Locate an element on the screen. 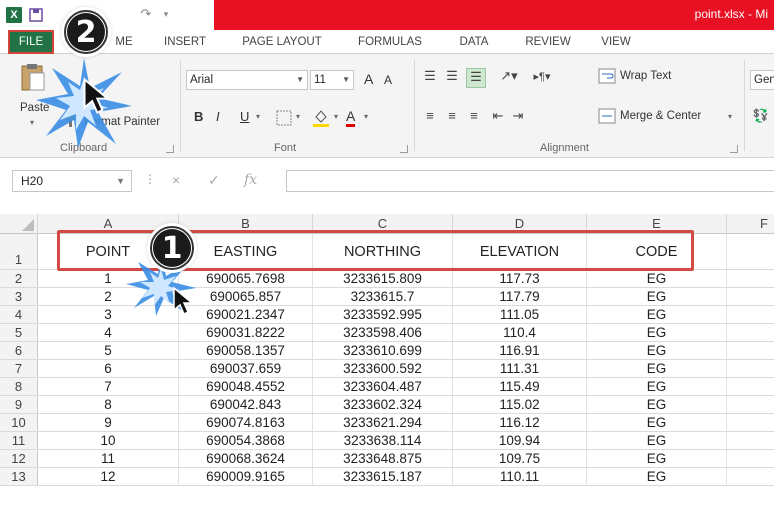 Image resolution: width=774 pixels, height=521 pixels. merge-center-button: Merge & Center is located at coordinates (660, 116).